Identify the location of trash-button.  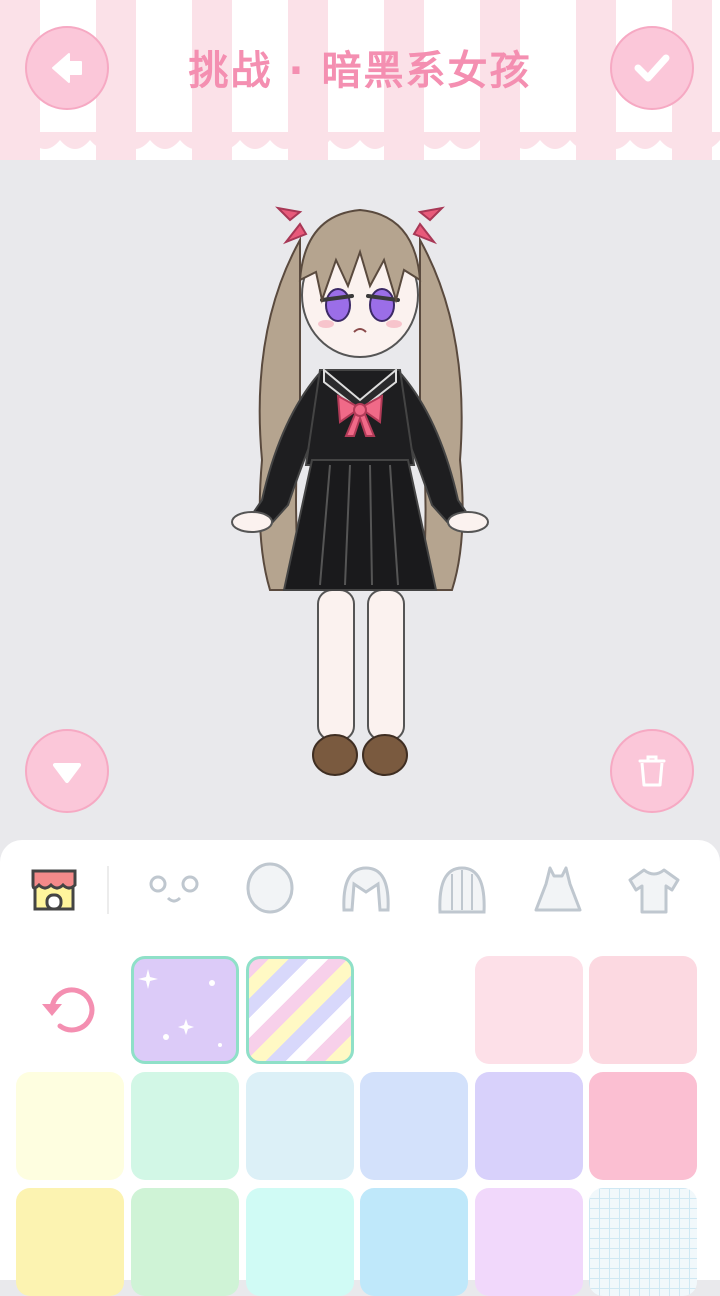
(652, 771).